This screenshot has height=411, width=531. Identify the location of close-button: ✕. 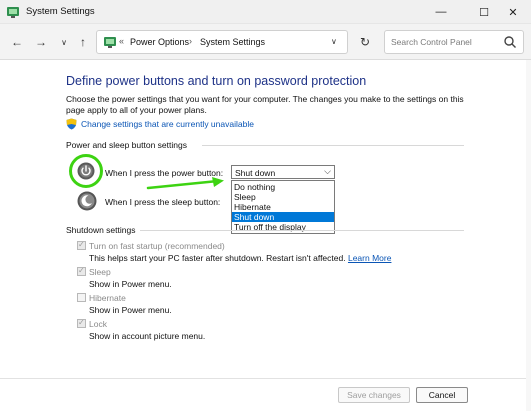
(513, 12).